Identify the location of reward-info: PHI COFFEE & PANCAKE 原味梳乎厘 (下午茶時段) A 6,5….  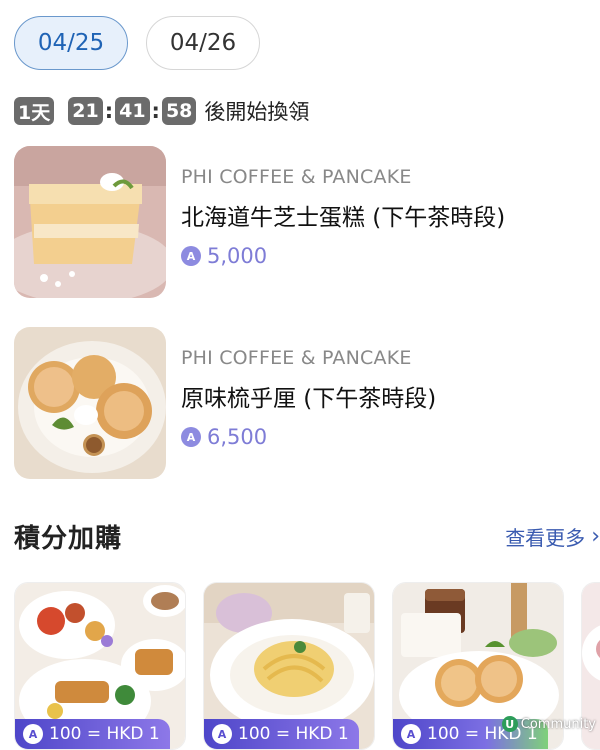
(308, 403).